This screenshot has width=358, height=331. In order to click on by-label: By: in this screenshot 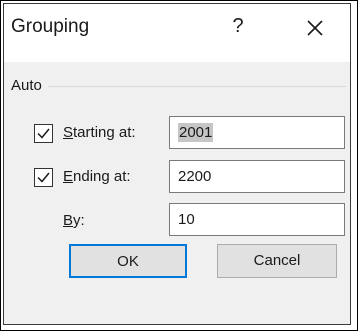, I will do `click(74, 220)`.